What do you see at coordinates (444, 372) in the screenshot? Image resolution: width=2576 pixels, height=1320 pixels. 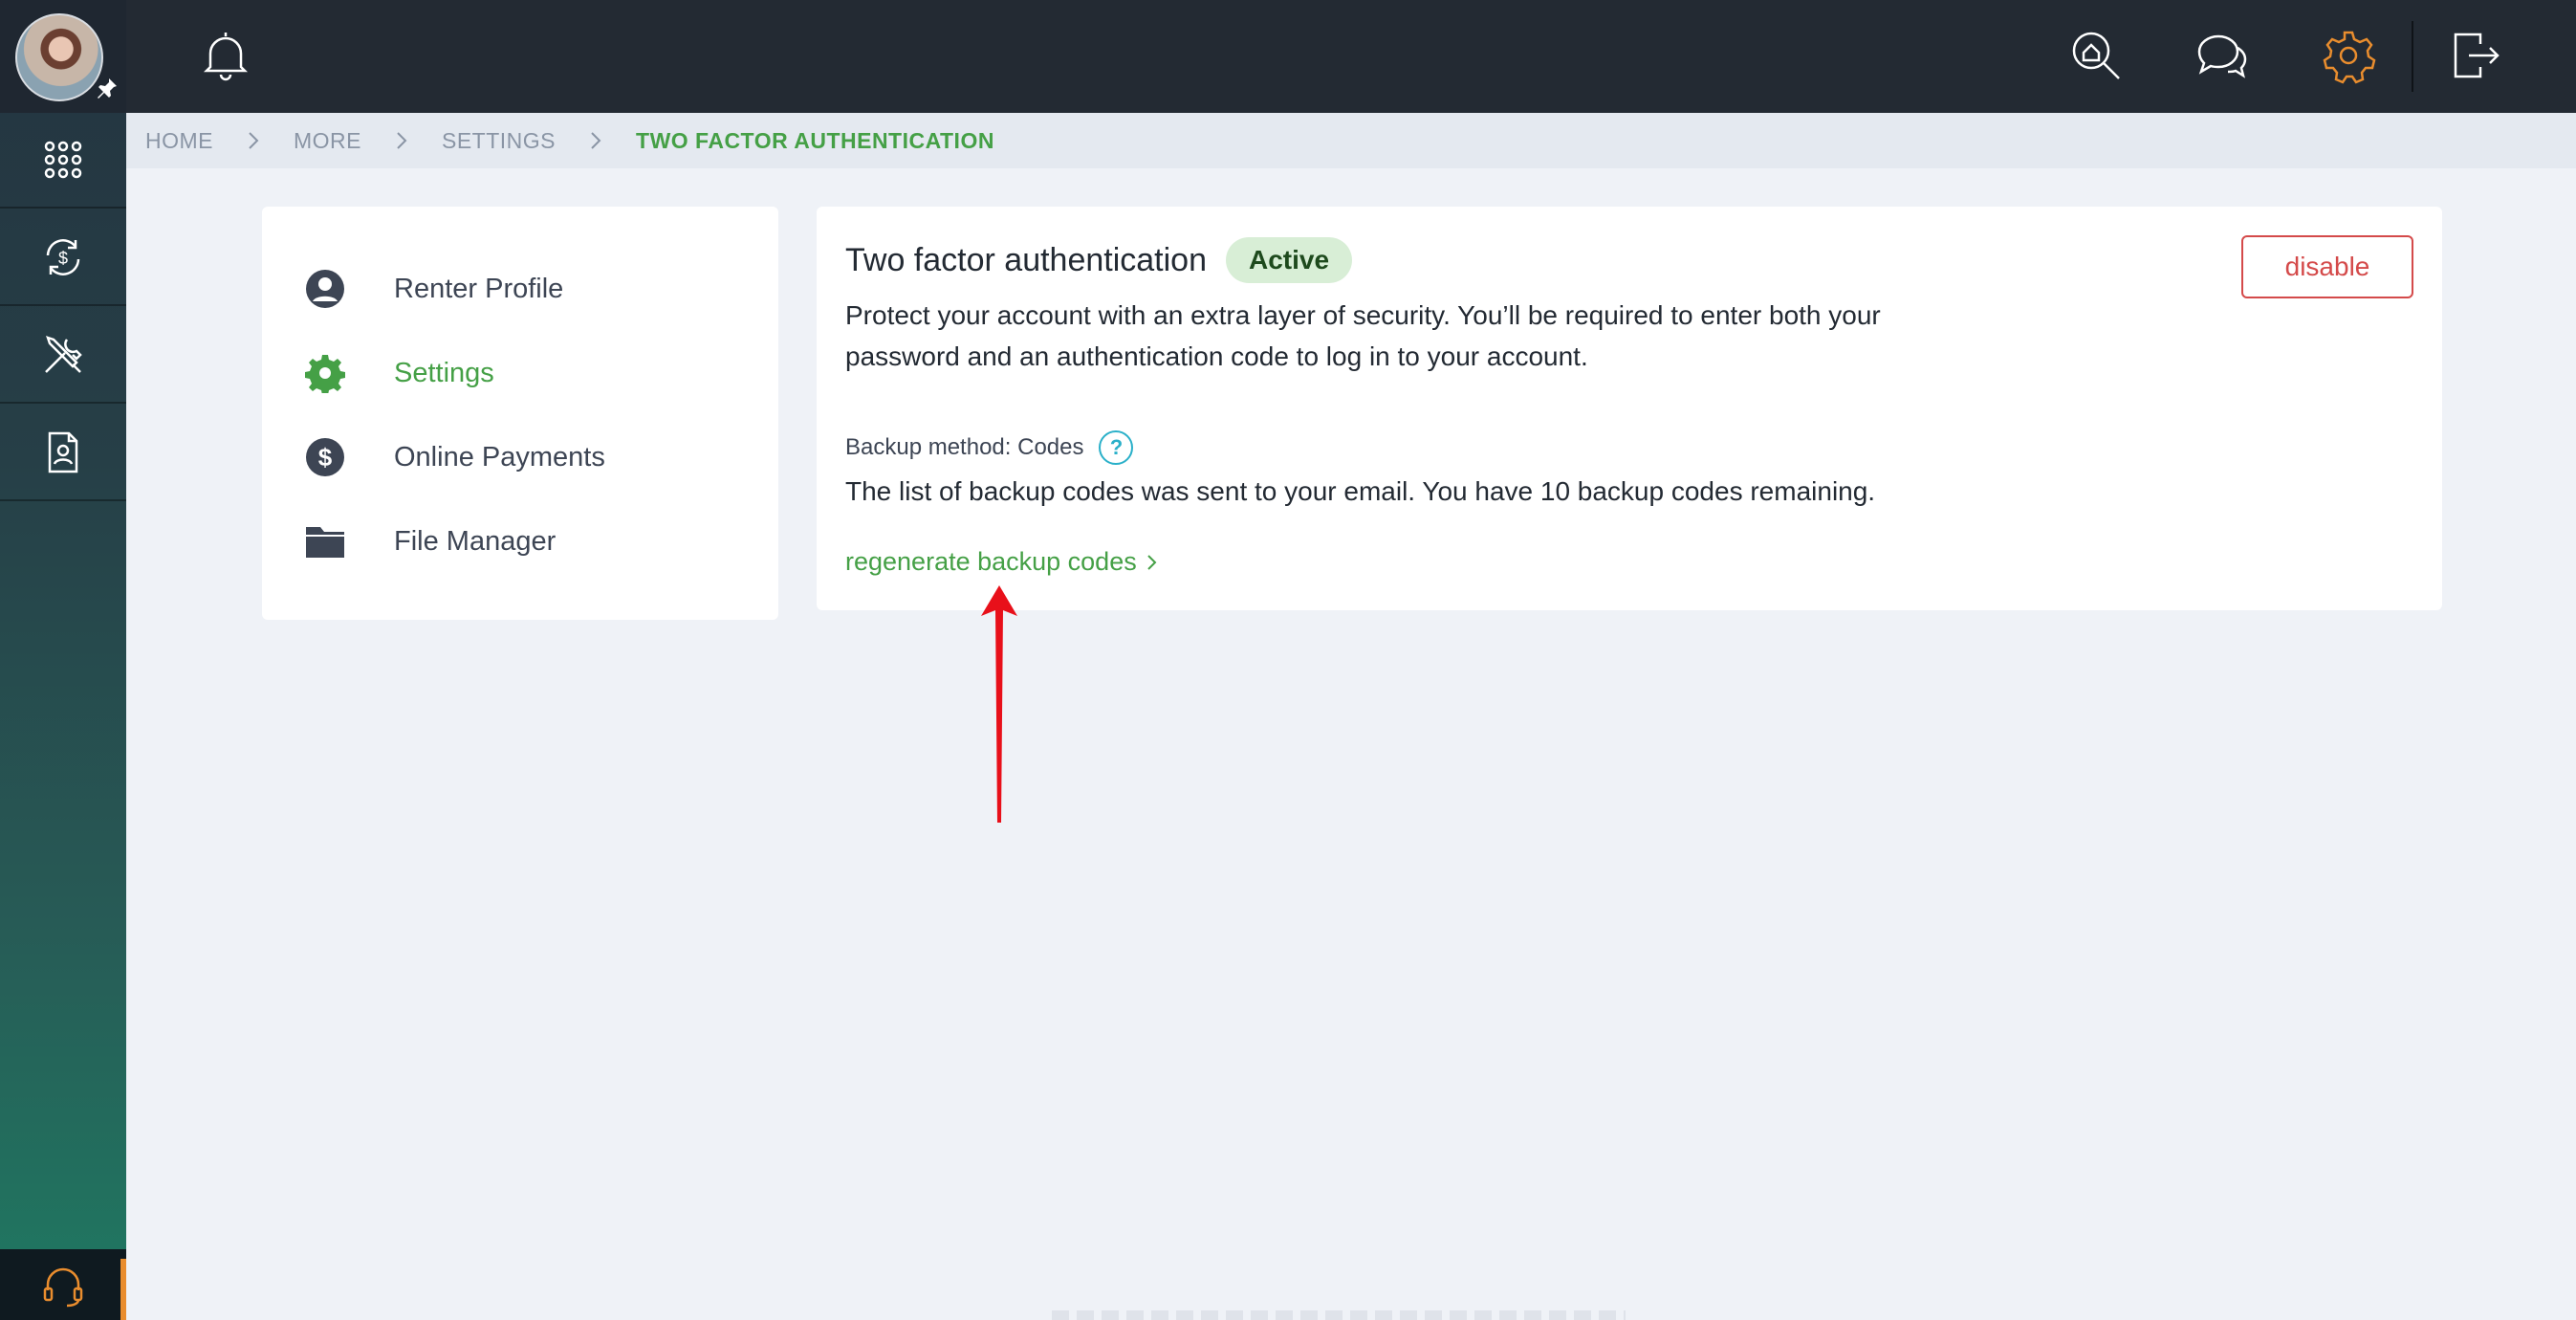 I see `menu-item-label: Settings` at bounding box center [444, 372].